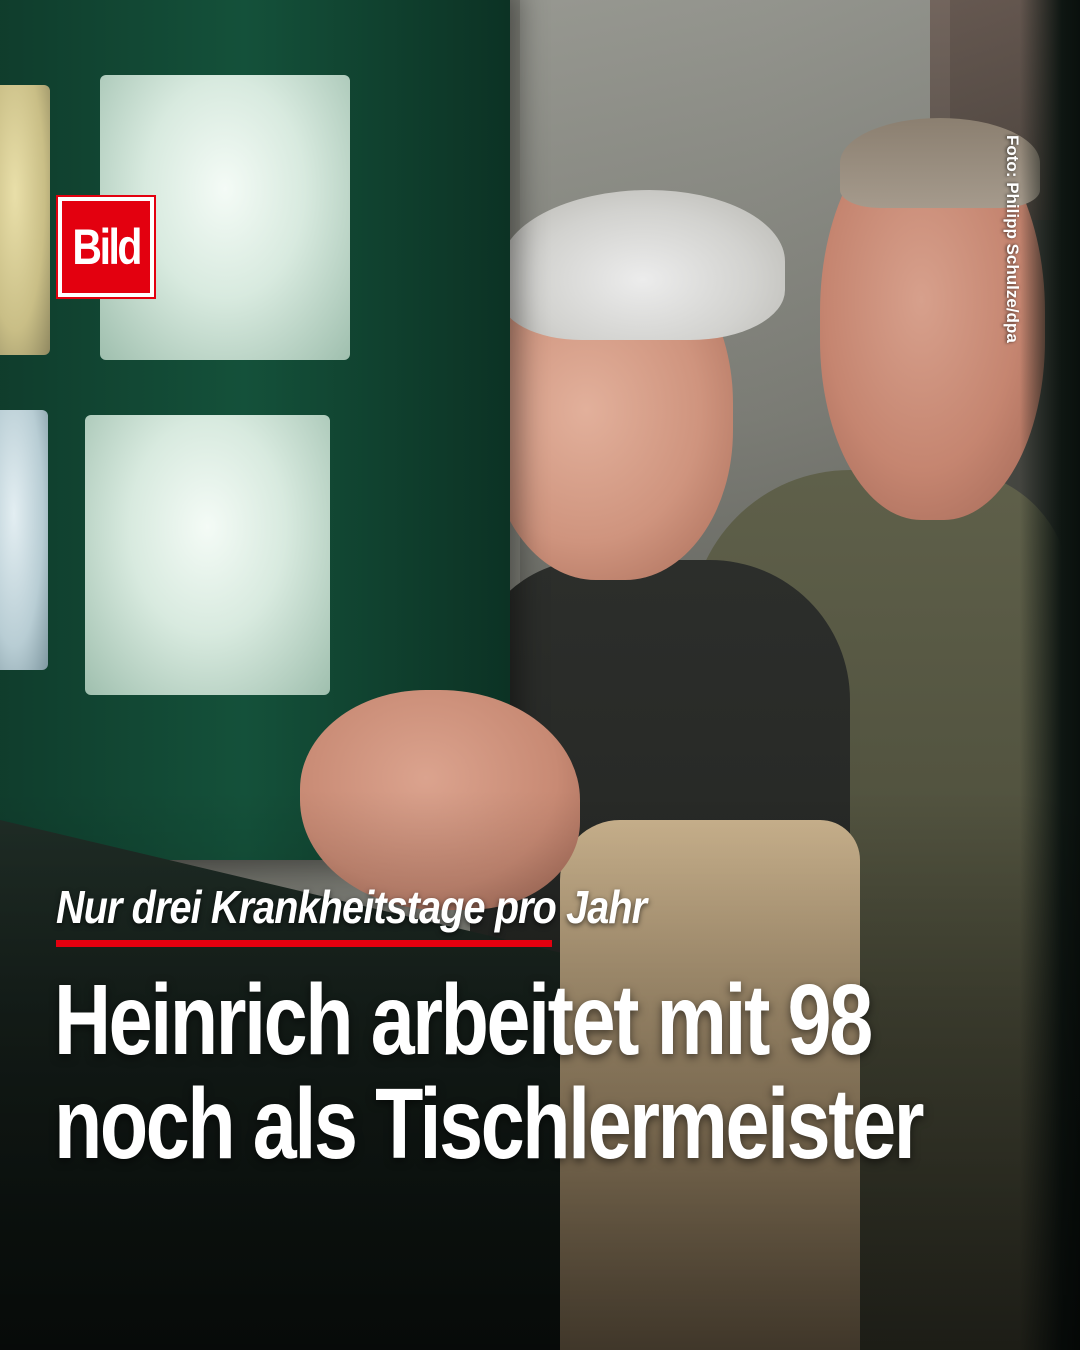  I want to click on kicker-underline, so click(304, 943).